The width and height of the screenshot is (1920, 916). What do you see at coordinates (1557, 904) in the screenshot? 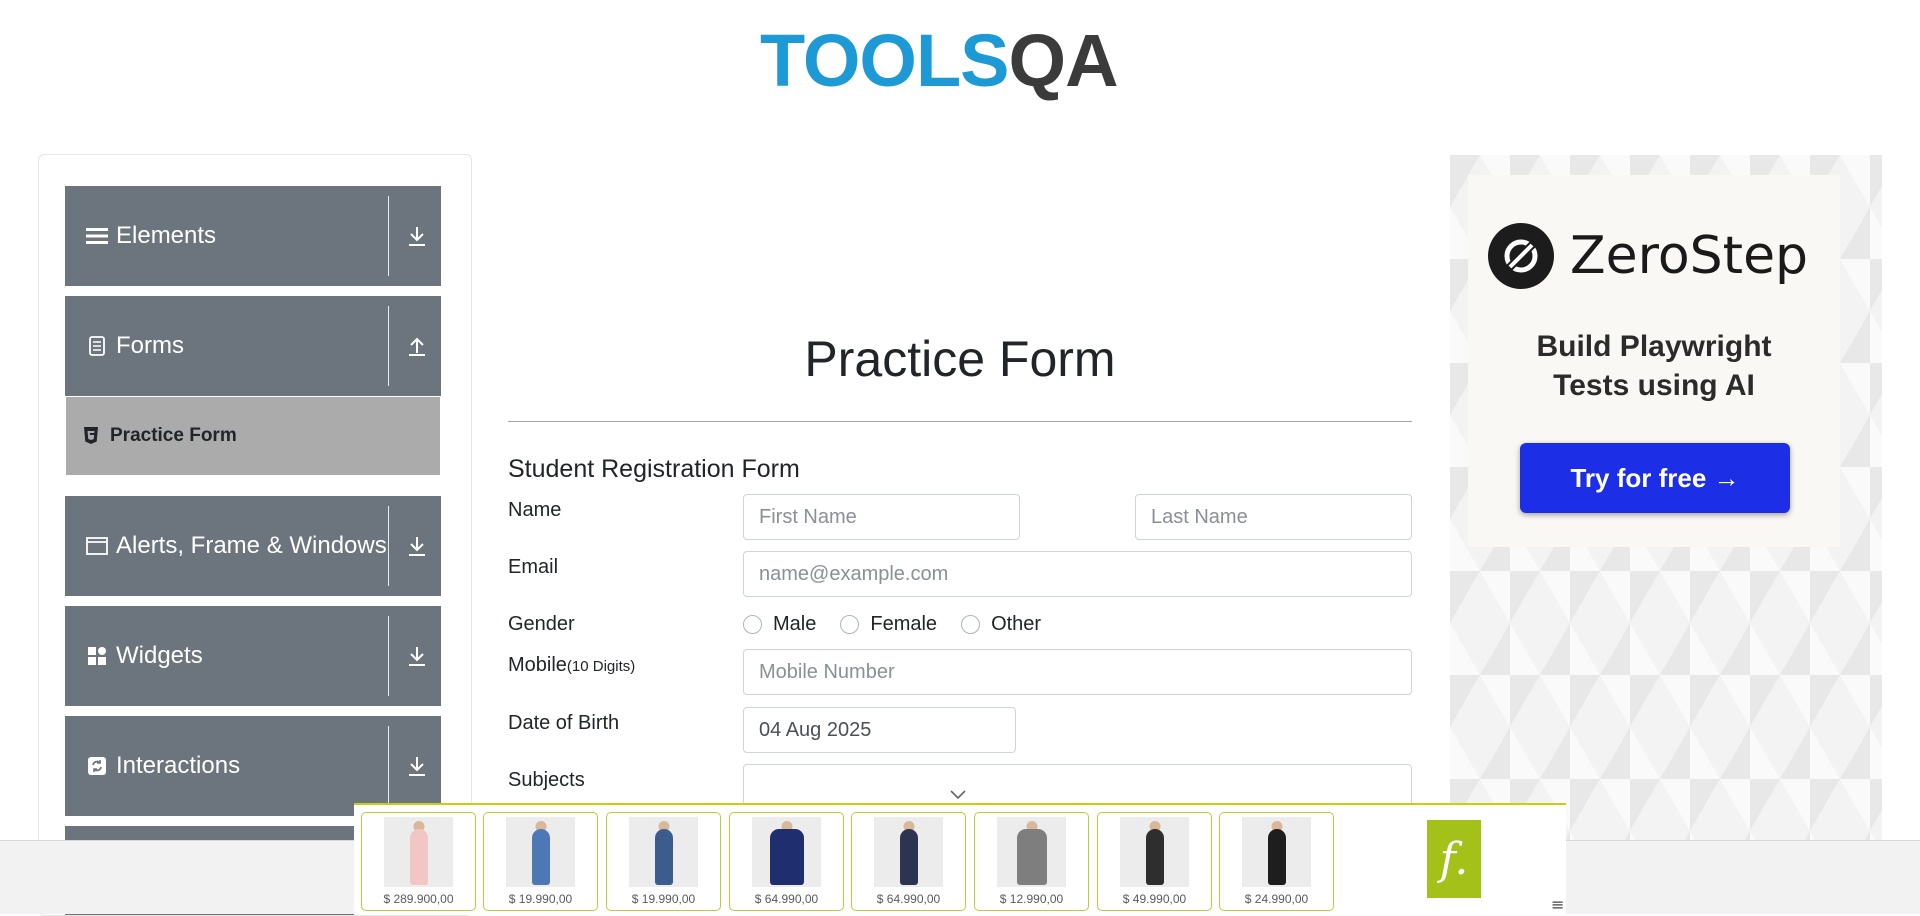
I see `menu-icon: ≡` at bounding box center [1557, 904].